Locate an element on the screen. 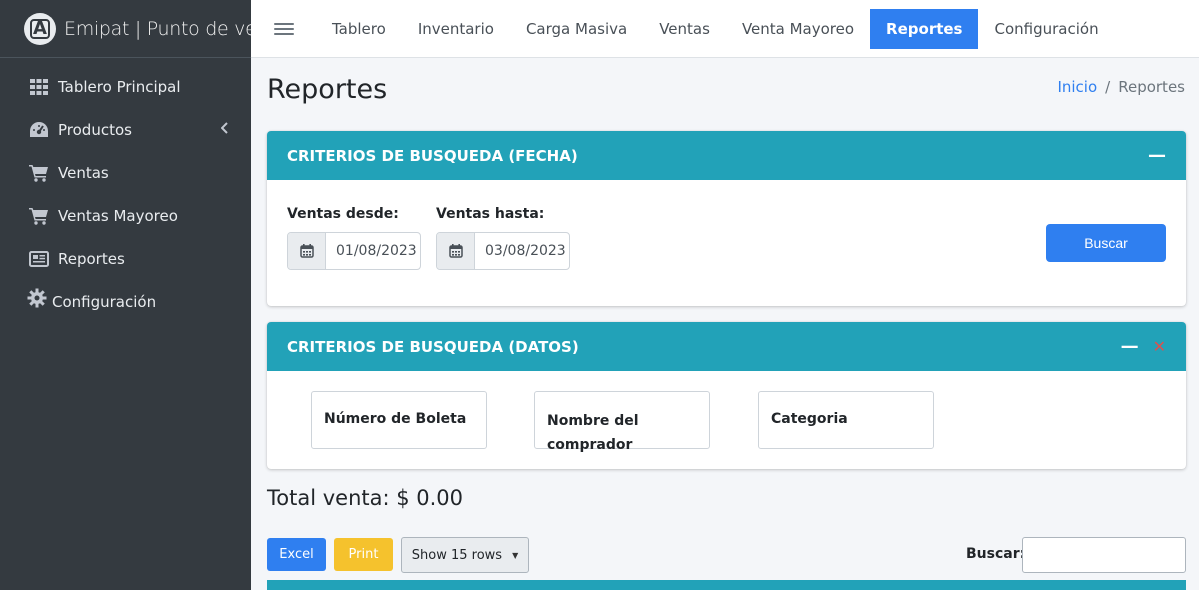 Image resolution: width=1199 pixels, height=590 pixels. sidebar-item-label: Productos is located at coordinates (95, 129).